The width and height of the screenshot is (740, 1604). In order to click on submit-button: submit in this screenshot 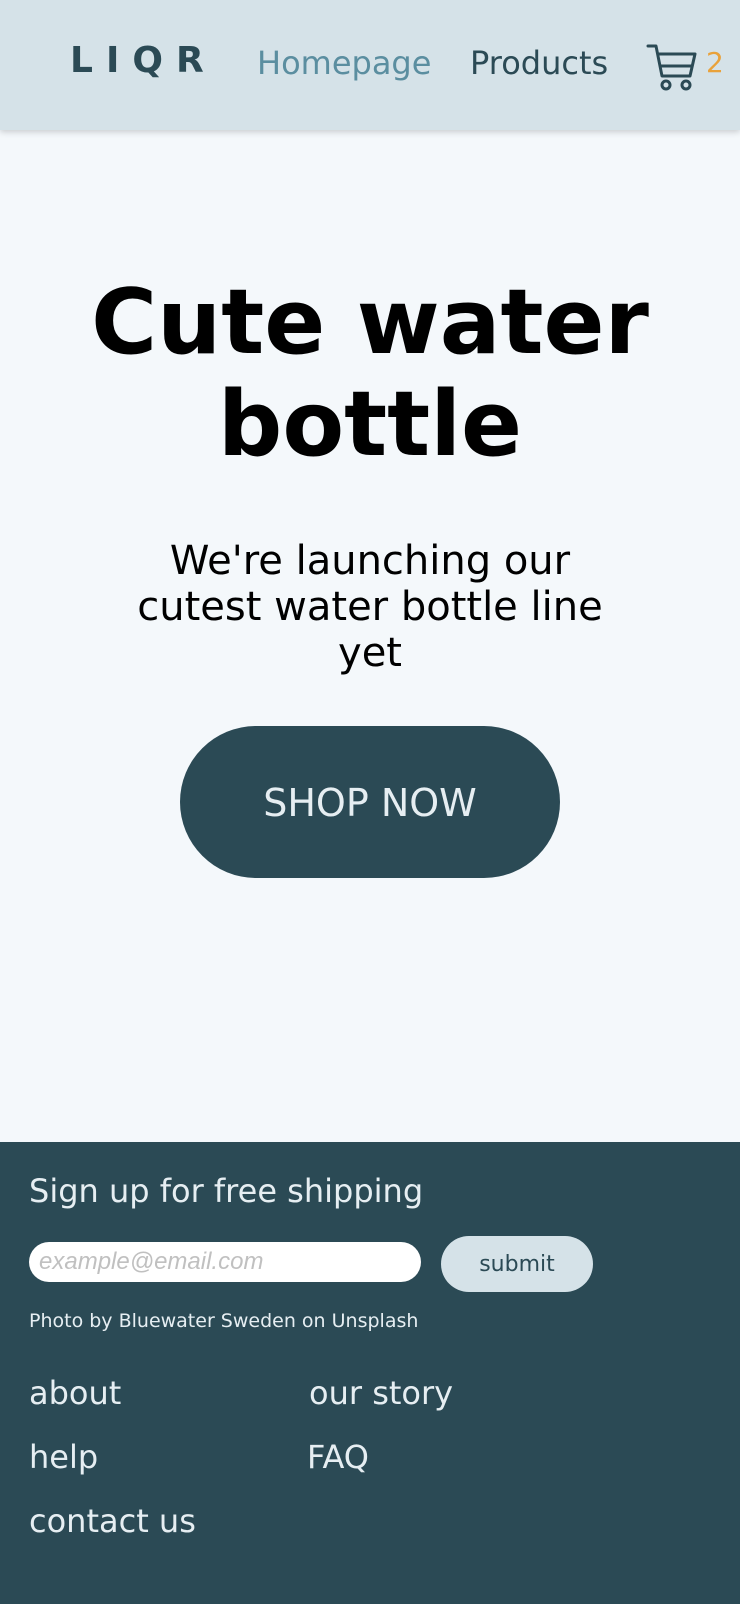, I will do `click(517, 1264)`.